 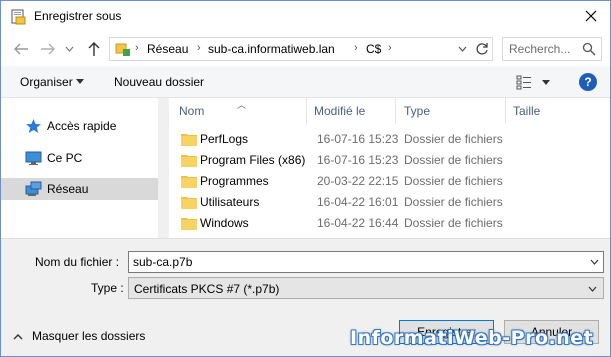 What do you see at coordinates (358, 223) in the screenshot?
I see `file-modified: 16-04-22 16:44` at bounding box center [358, 223].